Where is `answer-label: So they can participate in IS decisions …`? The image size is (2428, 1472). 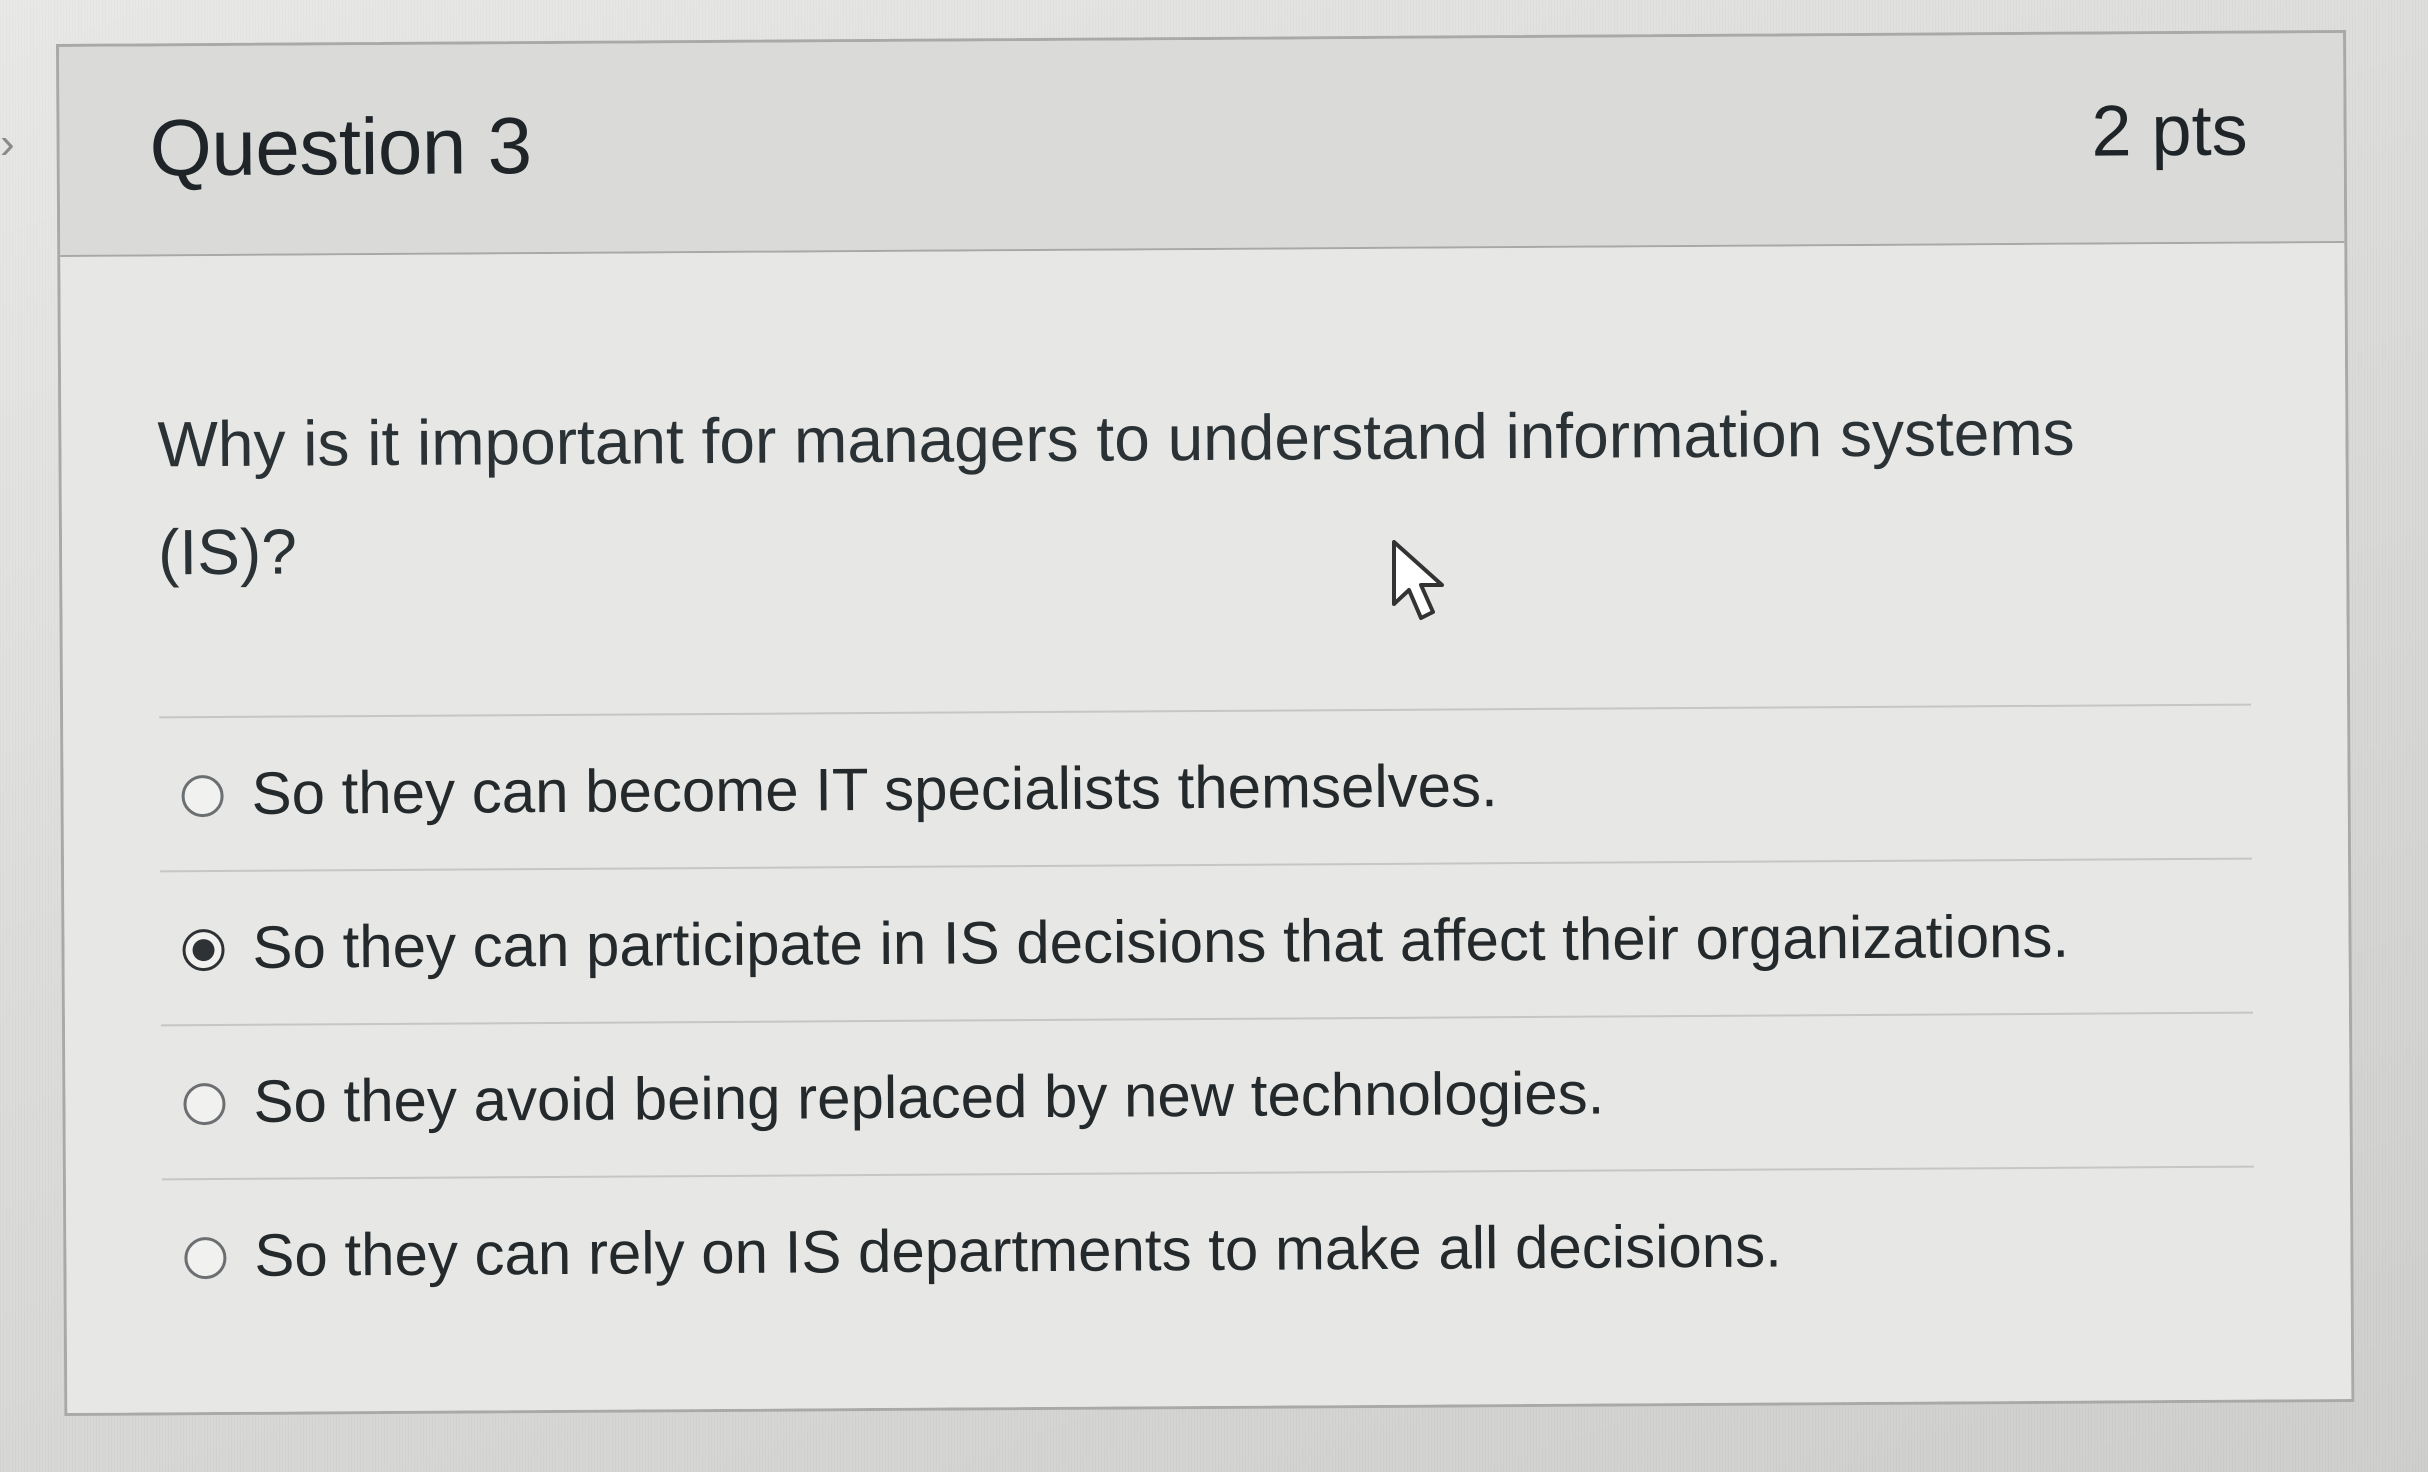
answer-label: So they can participate in IS decisions … is located at coordinates (1160, 942).